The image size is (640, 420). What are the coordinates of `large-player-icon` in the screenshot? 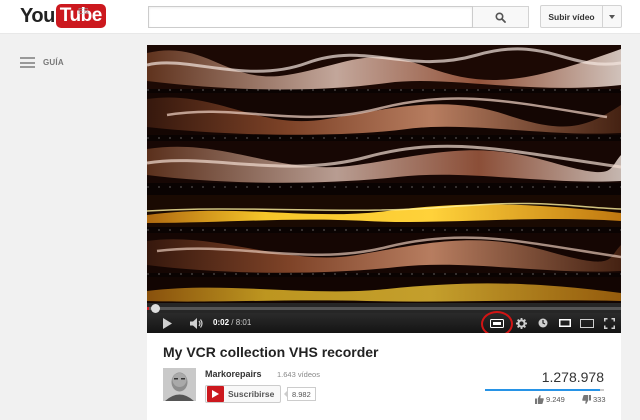 It's located at (587, 323).